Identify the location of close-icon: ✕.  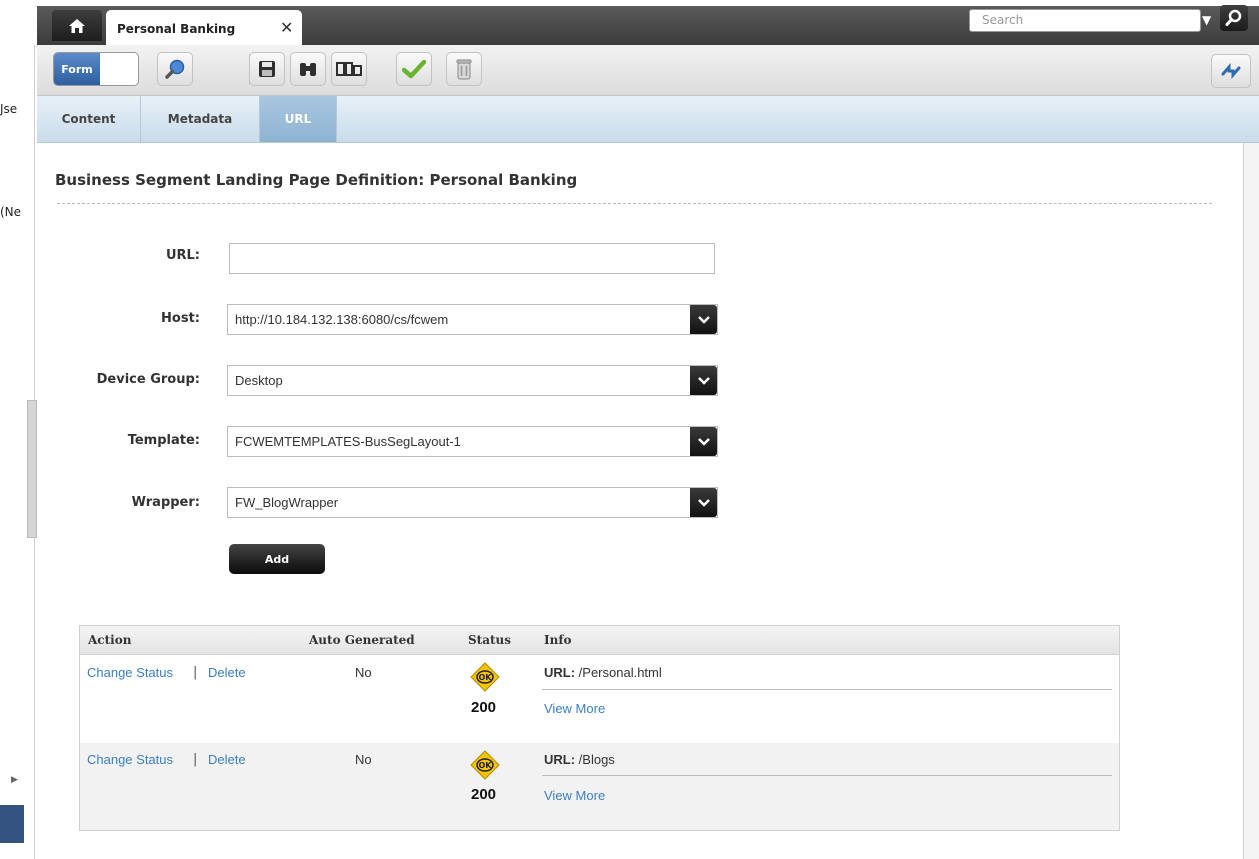
(286, 27).